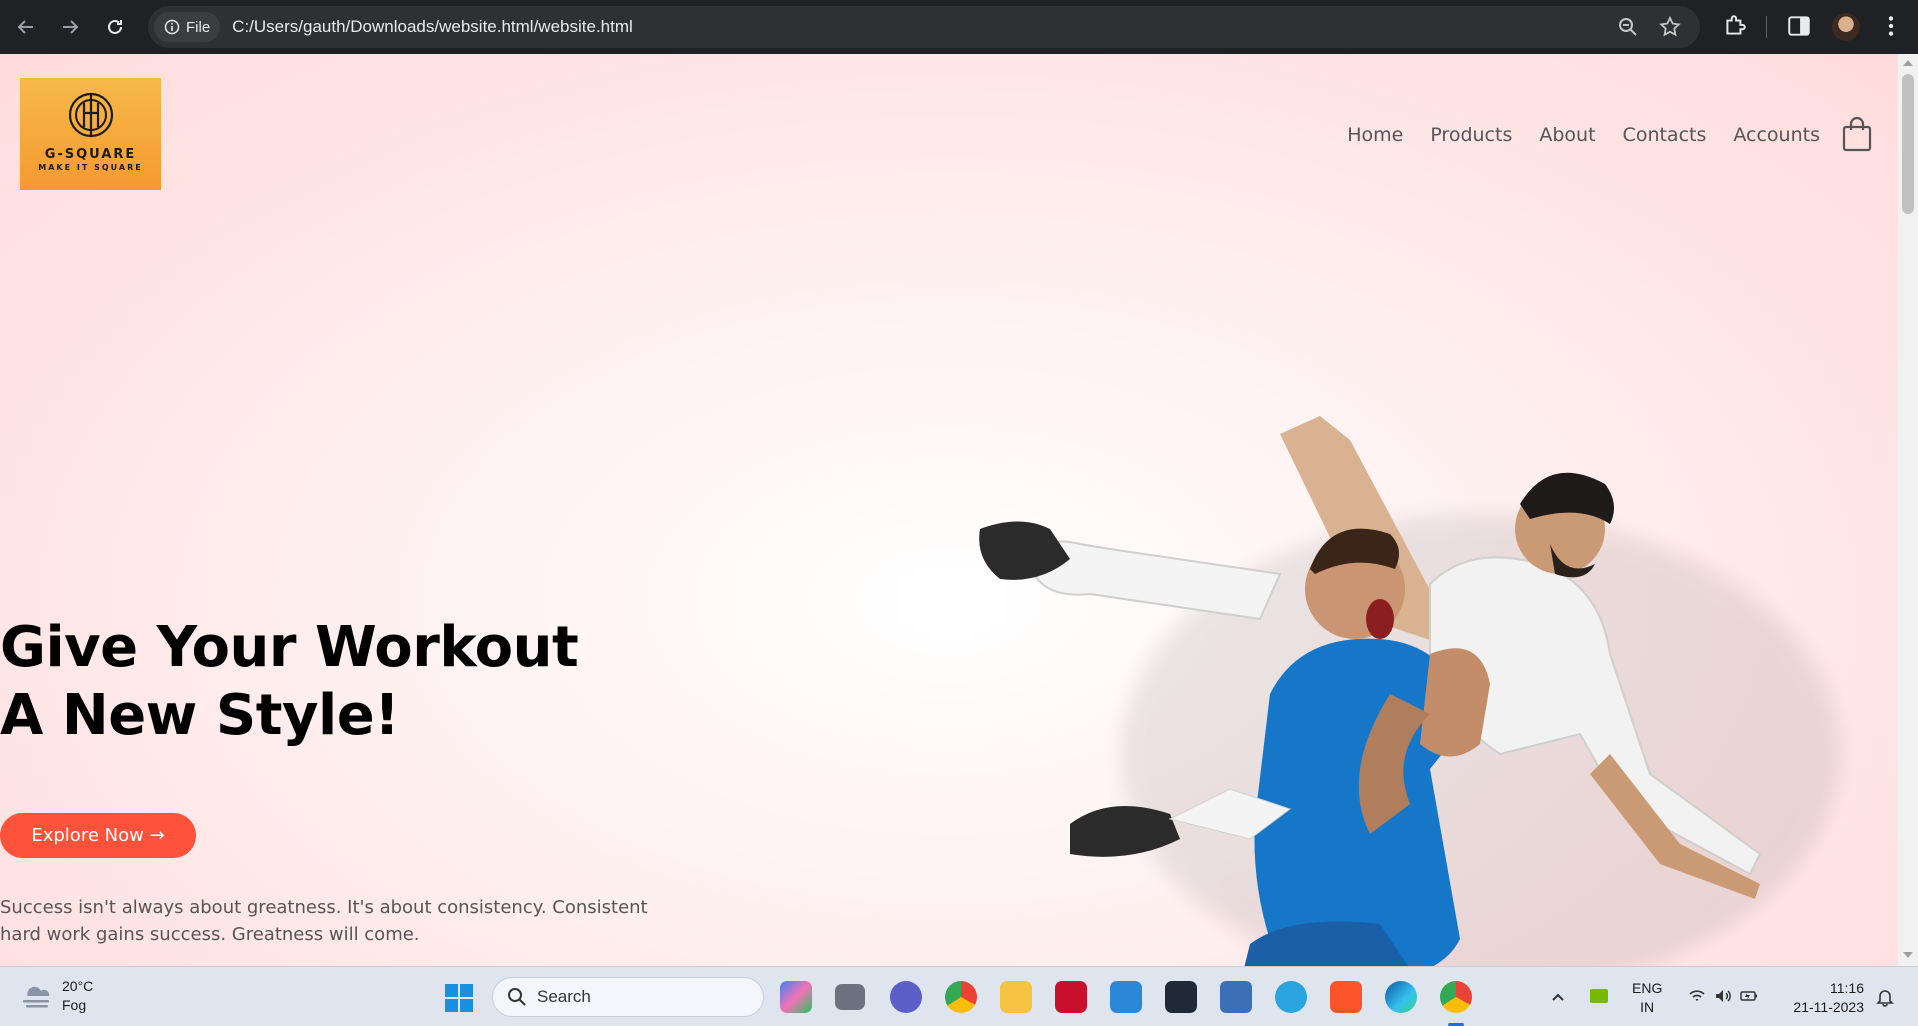 Image resolution: width=1918 pixels, height=1026 pixels. I want to click on file-explorer-icon, so click(1016, 997).